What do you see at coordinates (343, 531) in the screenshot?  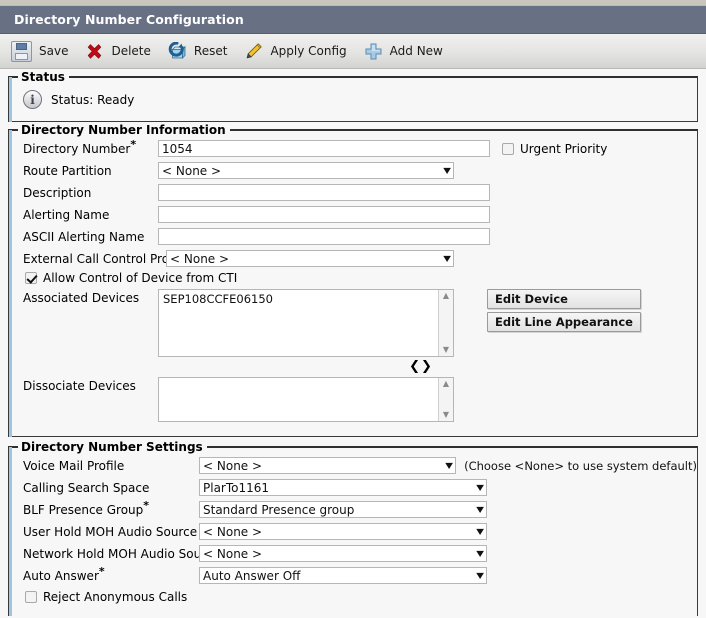 I see `user-hold-moh-select: < None > ▼` at bounding box center [343, 531].